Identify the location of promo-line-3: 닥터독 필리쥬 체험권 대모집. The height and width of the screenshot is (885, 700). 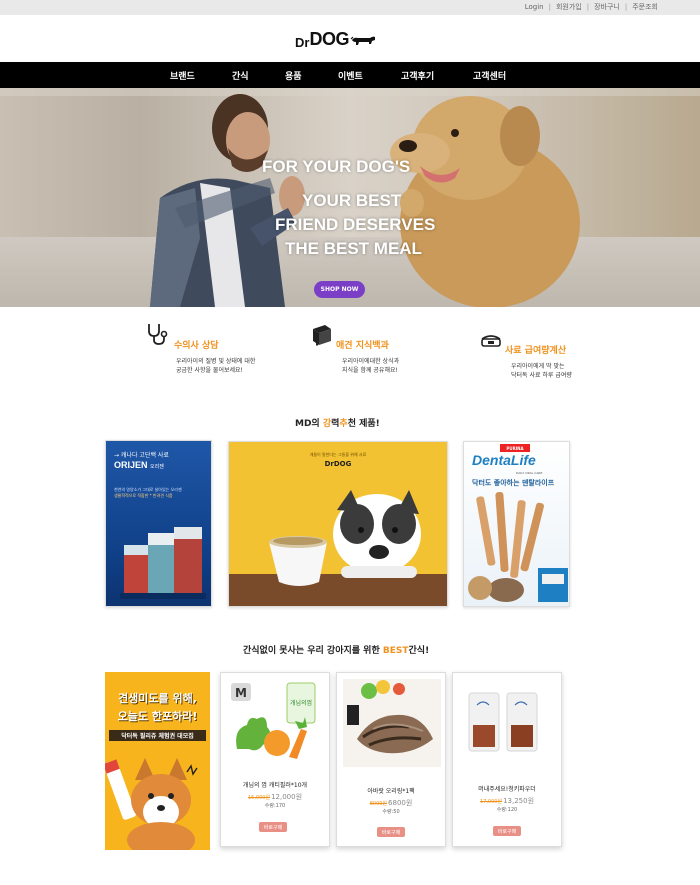
(157, 735).